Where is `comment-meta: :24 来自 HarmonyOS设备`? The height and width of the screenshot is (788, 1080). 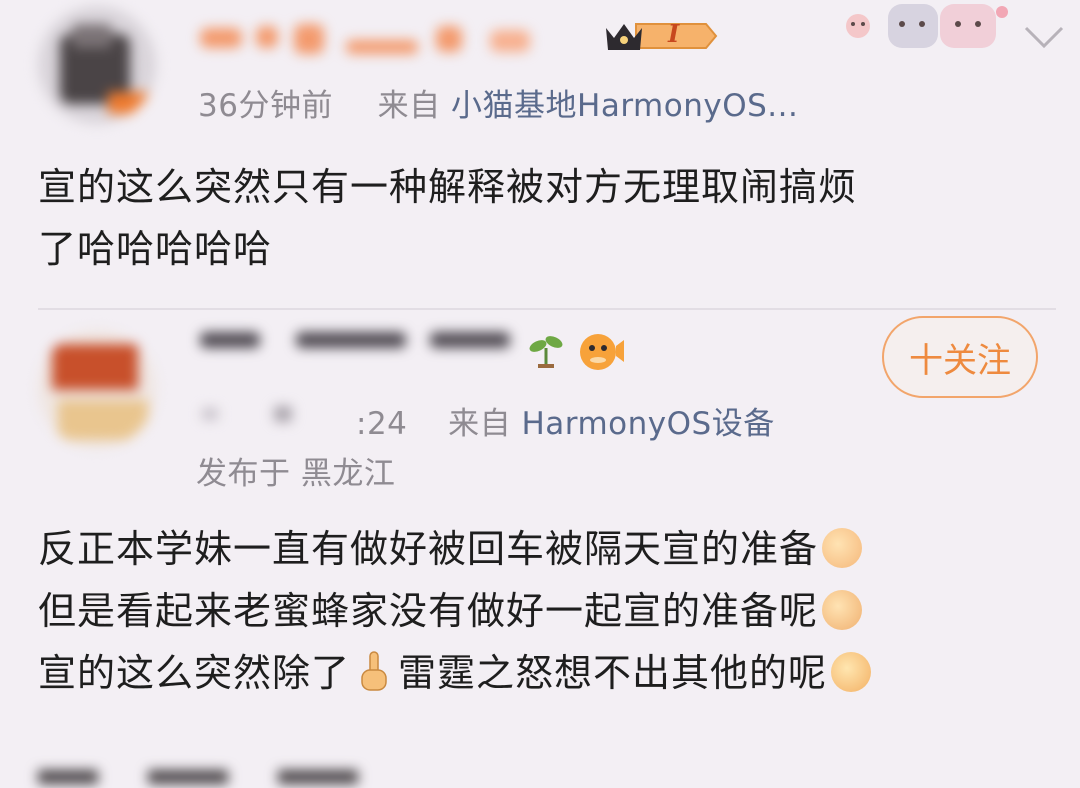 comment-meta: :24 来自 HarmonyOS设备 is located at coordinates (565, 420).